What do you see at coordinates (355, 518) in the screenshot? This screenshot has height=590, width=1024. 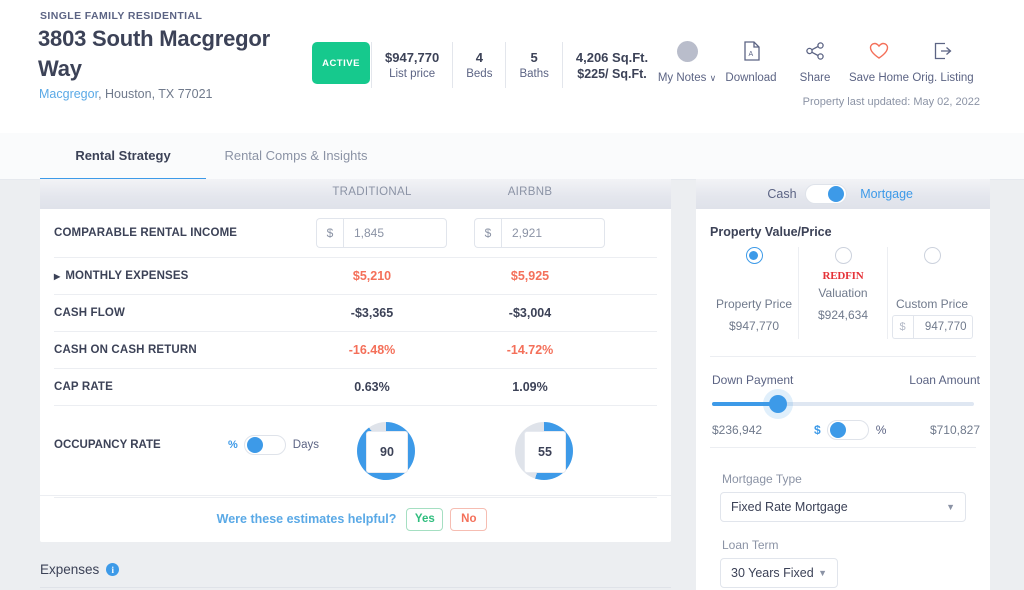 I see `feedback-bar: Were these estimates helpful? Yes No` at bounding box center [355, 518].